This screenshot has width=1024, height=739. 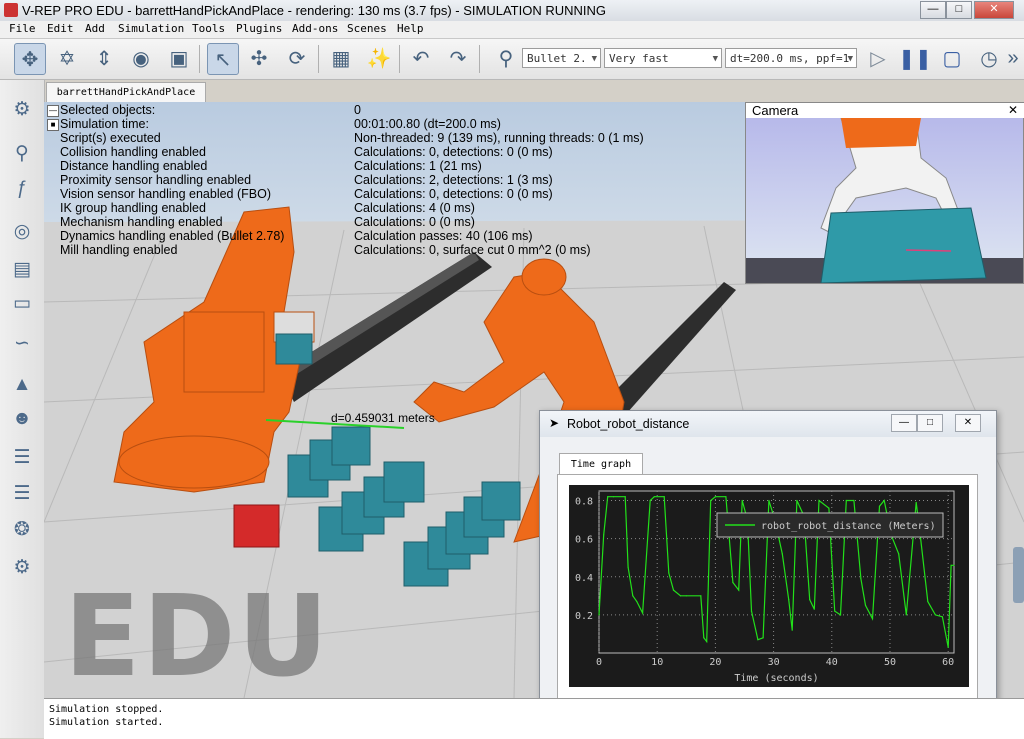 What do you see at coordinates (933, 10) in the screenshot?
I see `minimize-button: —` at bounding box center [933, 10].